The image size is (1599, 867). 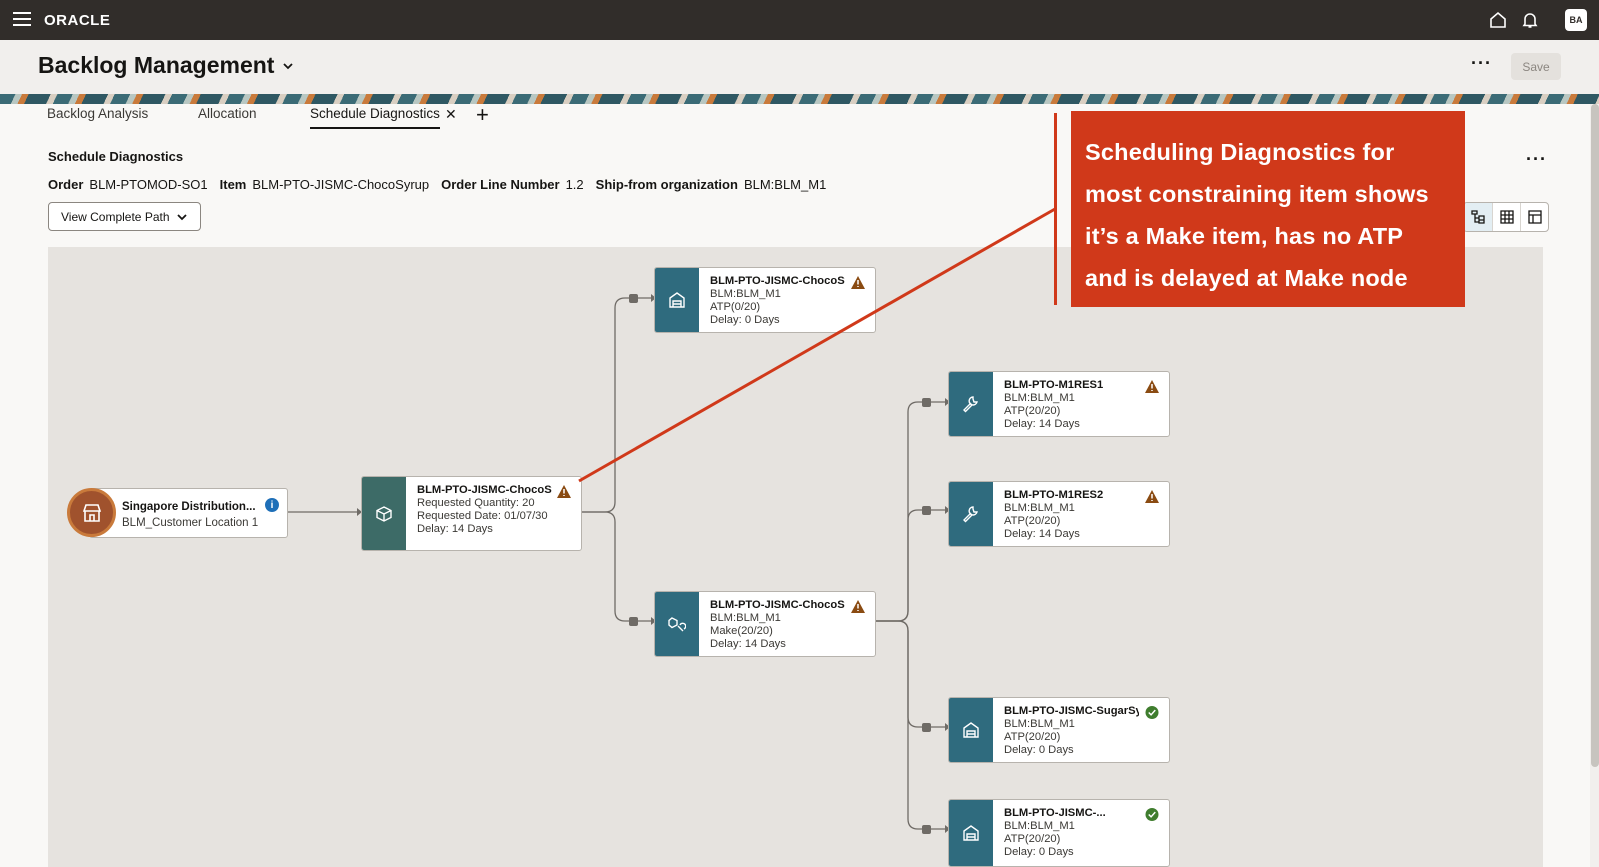 What do you see at coordinates (227, 113) in the screenshot?
I see `tab-allocation: Allocation` at bounding box center [227, 113].